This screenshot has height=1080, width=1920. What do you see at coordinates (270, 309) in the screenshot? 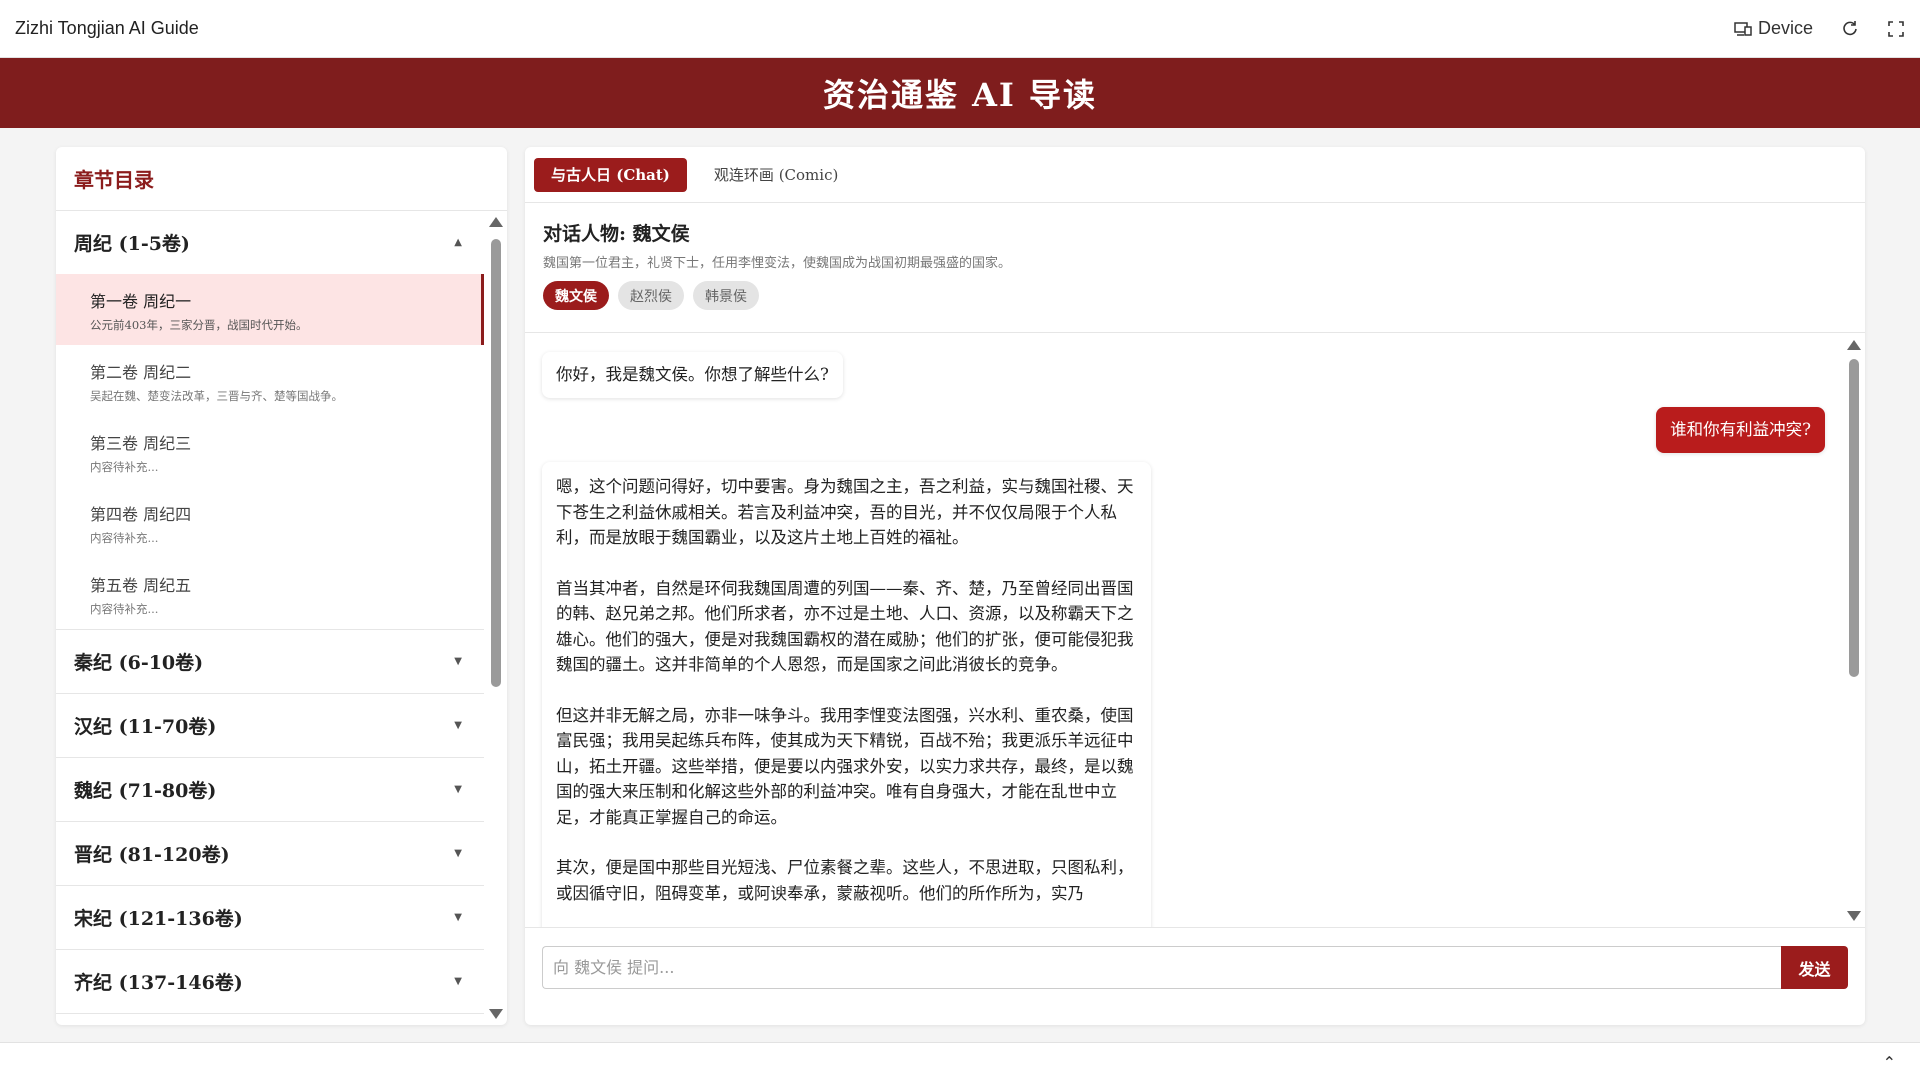
I see `chapter-item-1: 第一卷 周纪一 公元前403年，三家分晋，战国时代开始。` at bounding box center [270, 309].